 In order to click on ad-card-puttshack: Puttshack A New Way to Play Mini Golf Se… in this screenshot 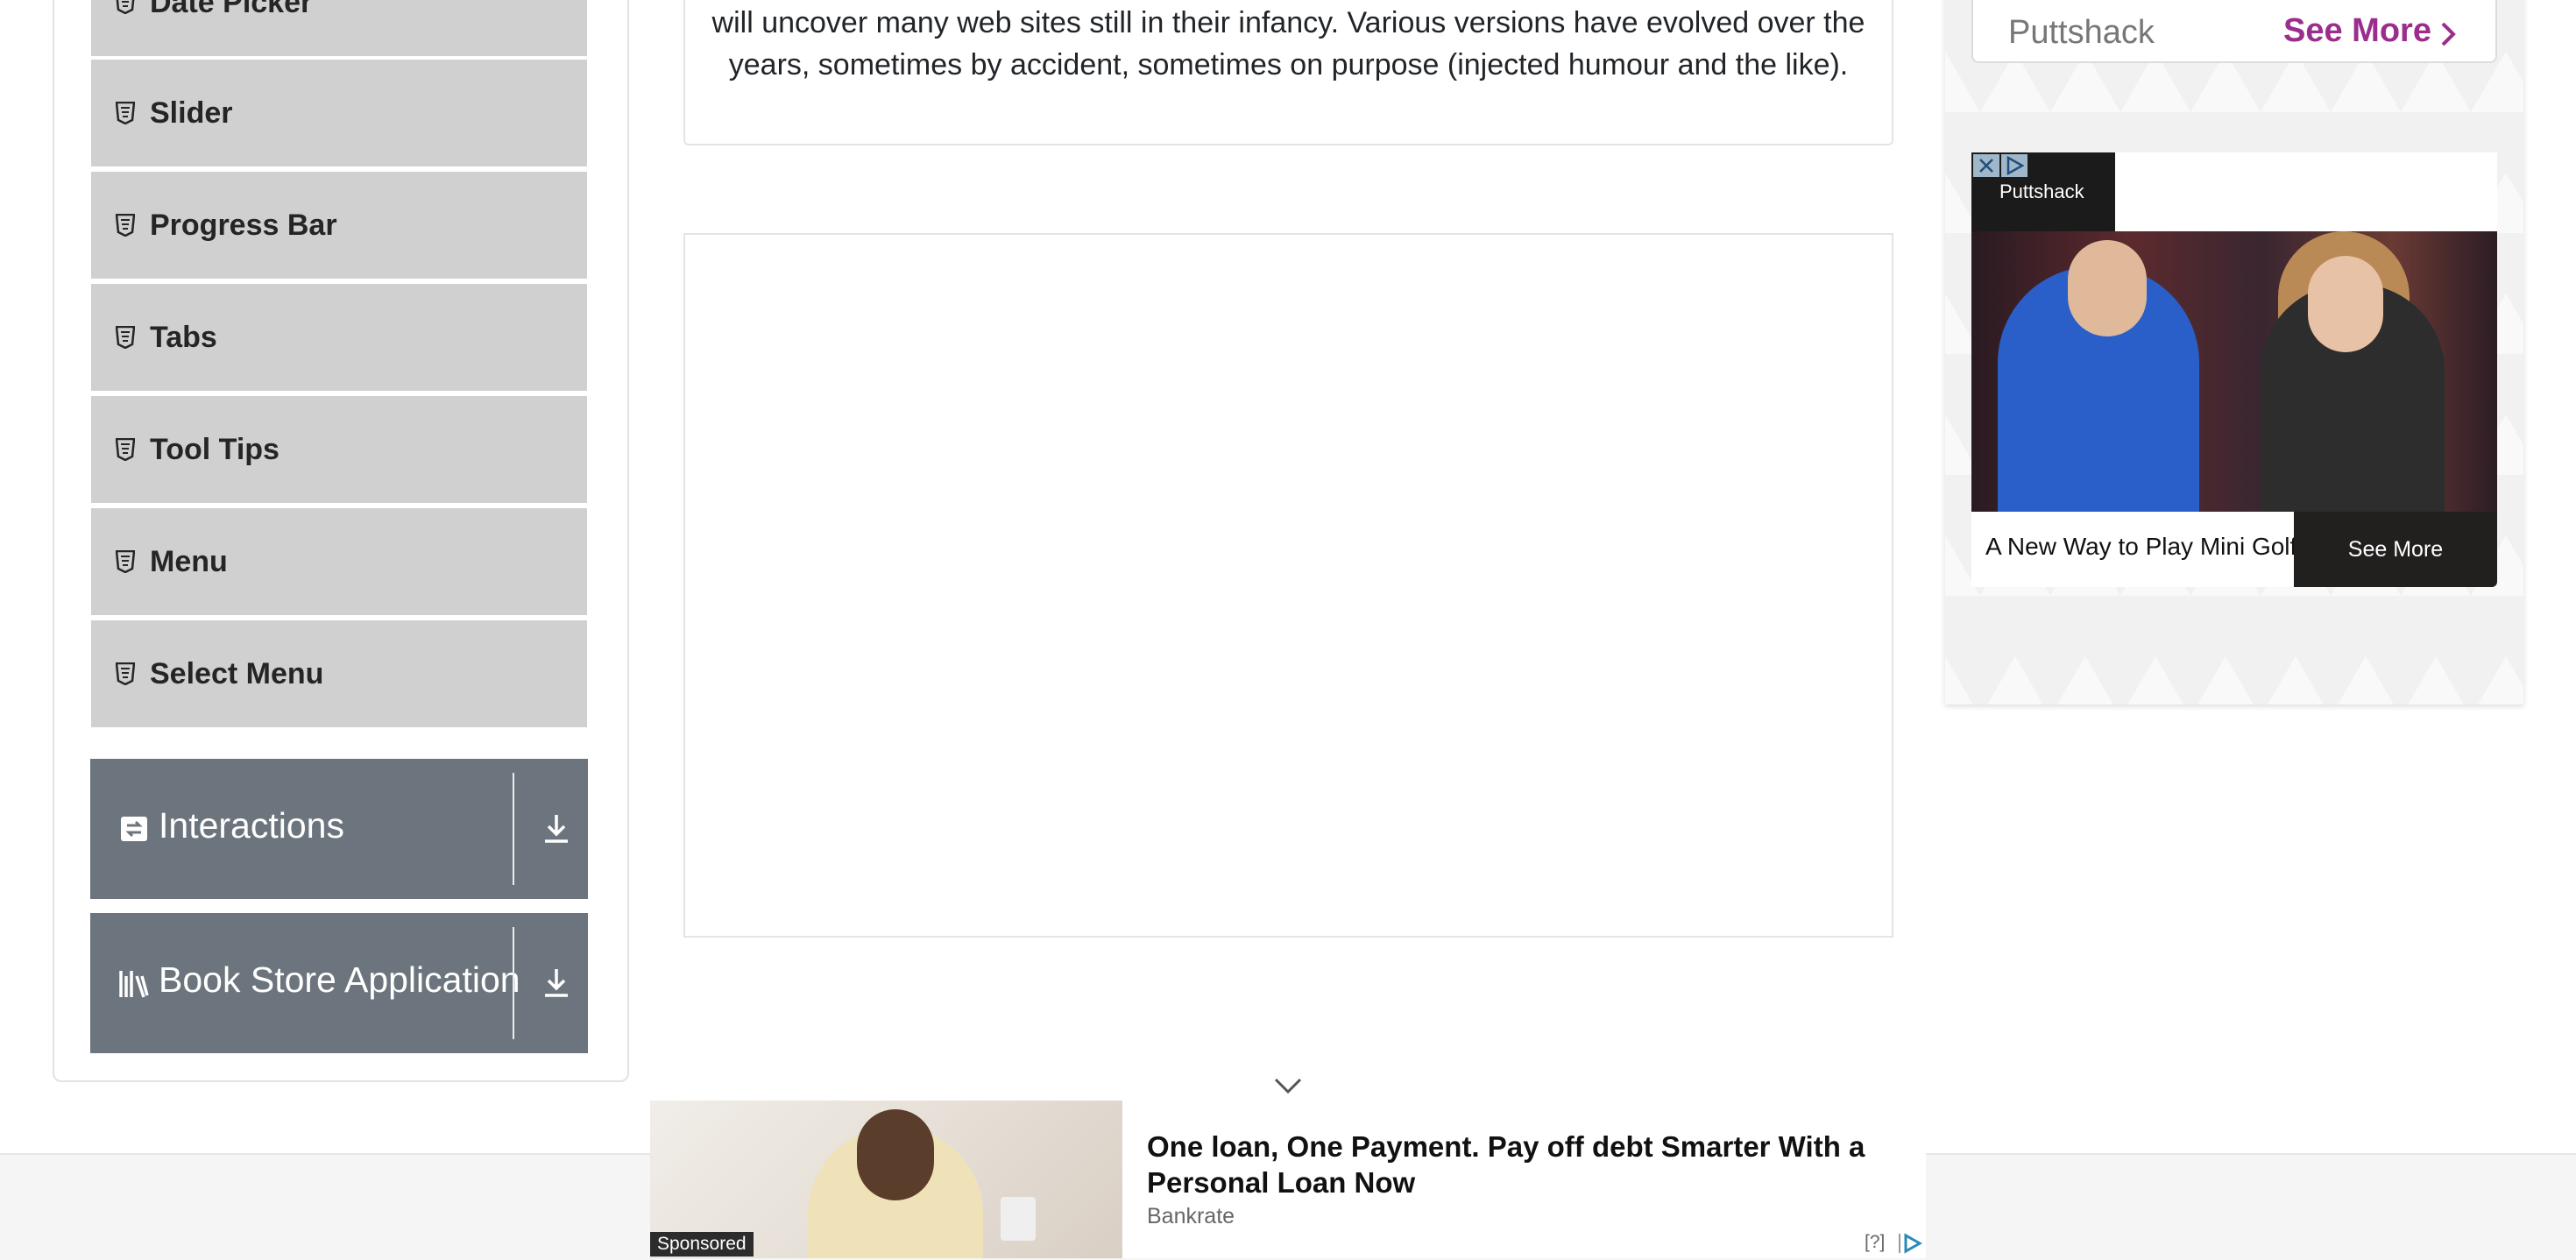, I will do `click(2234, 369)`.